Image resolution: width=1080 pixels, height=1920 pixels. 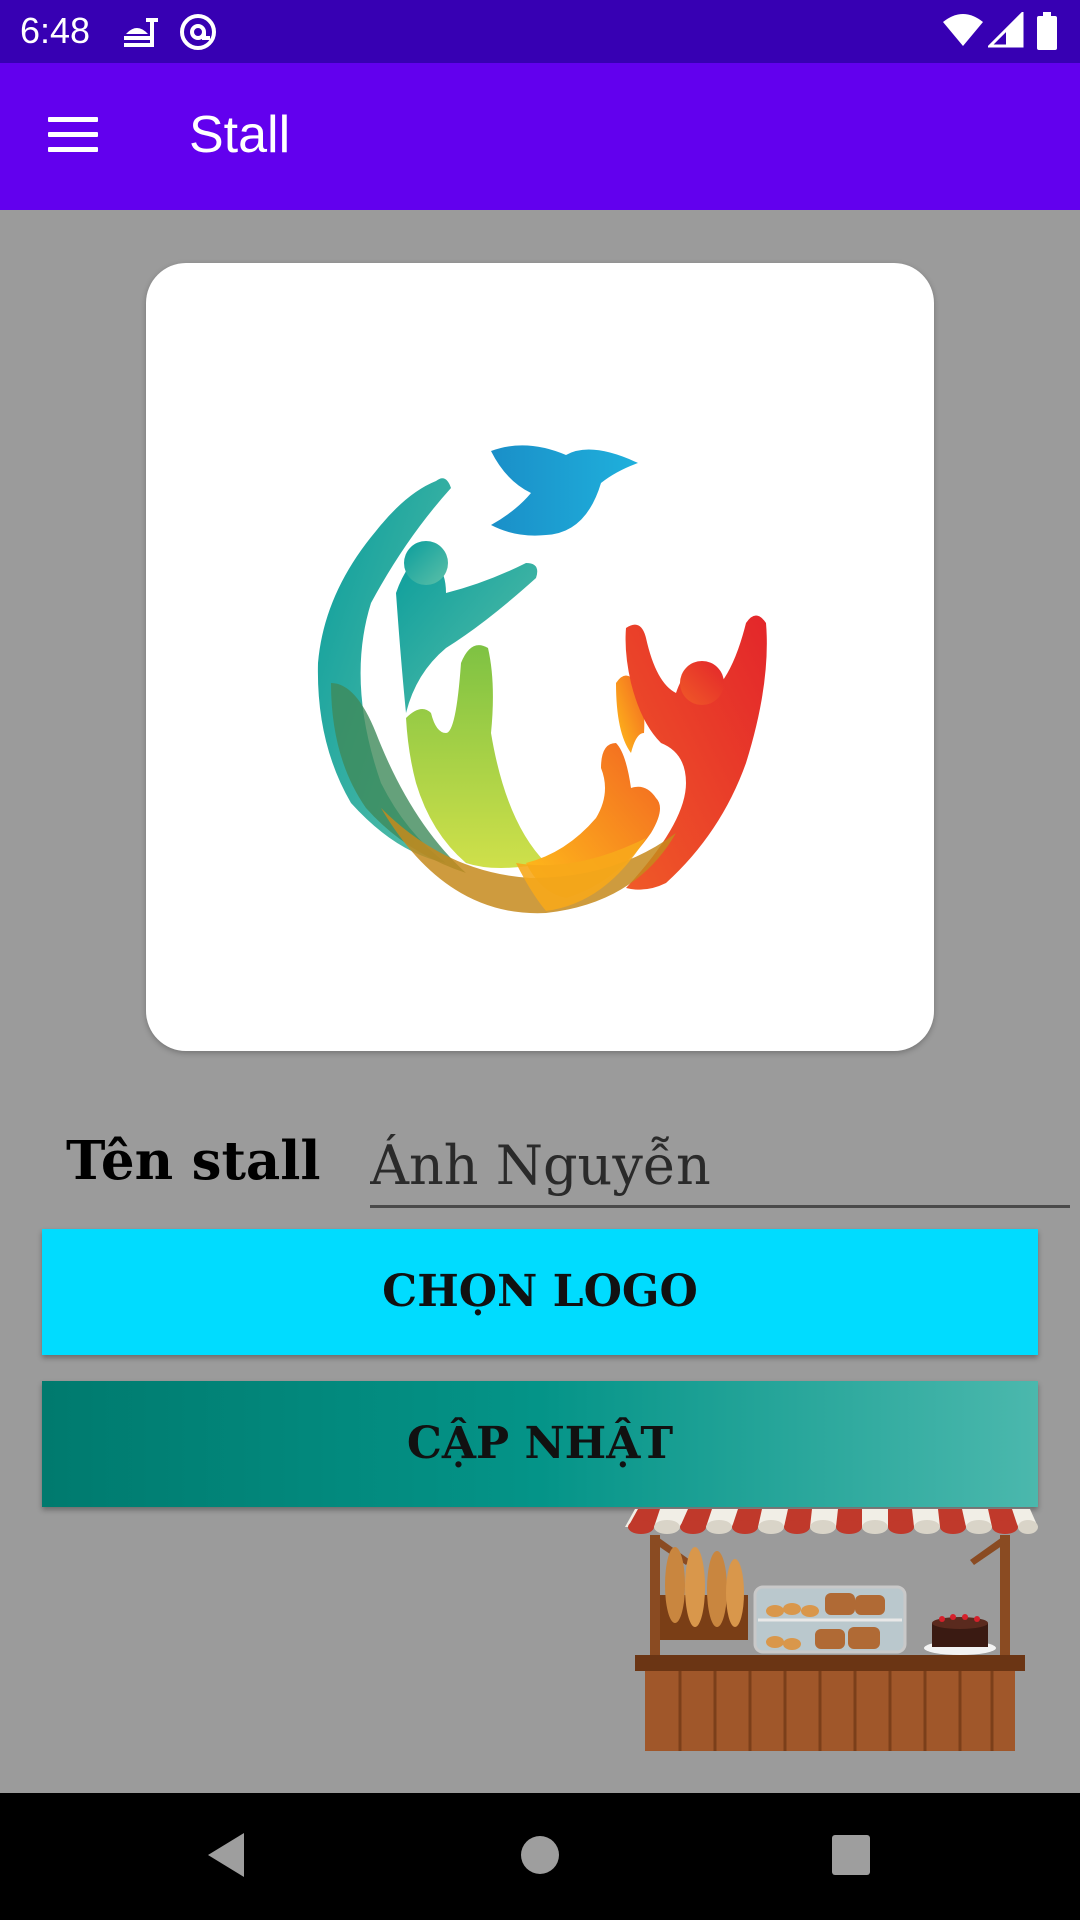 I want to click on bakery-stall-illustration, so click(x=831, y=1630).